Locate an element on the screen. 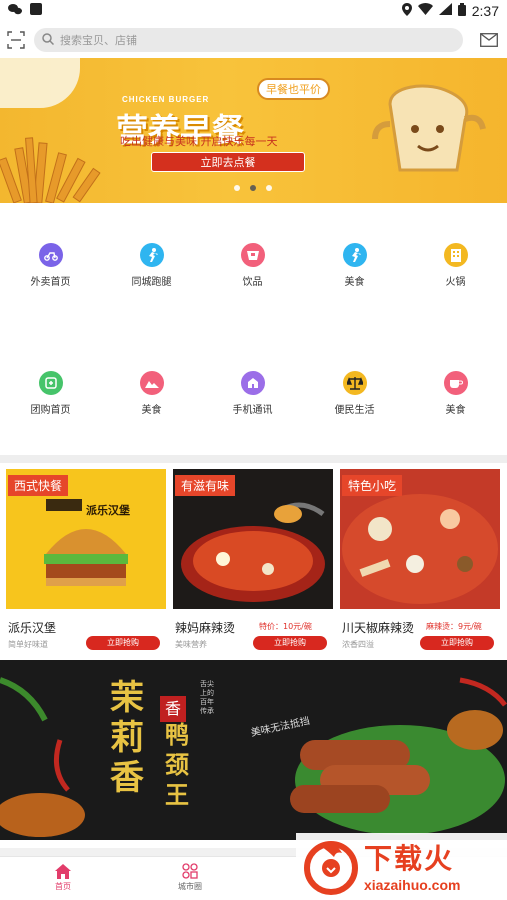 The image size is (507, 900). order-now-button: 立即去点餐 is located at coordinates (228, 162).